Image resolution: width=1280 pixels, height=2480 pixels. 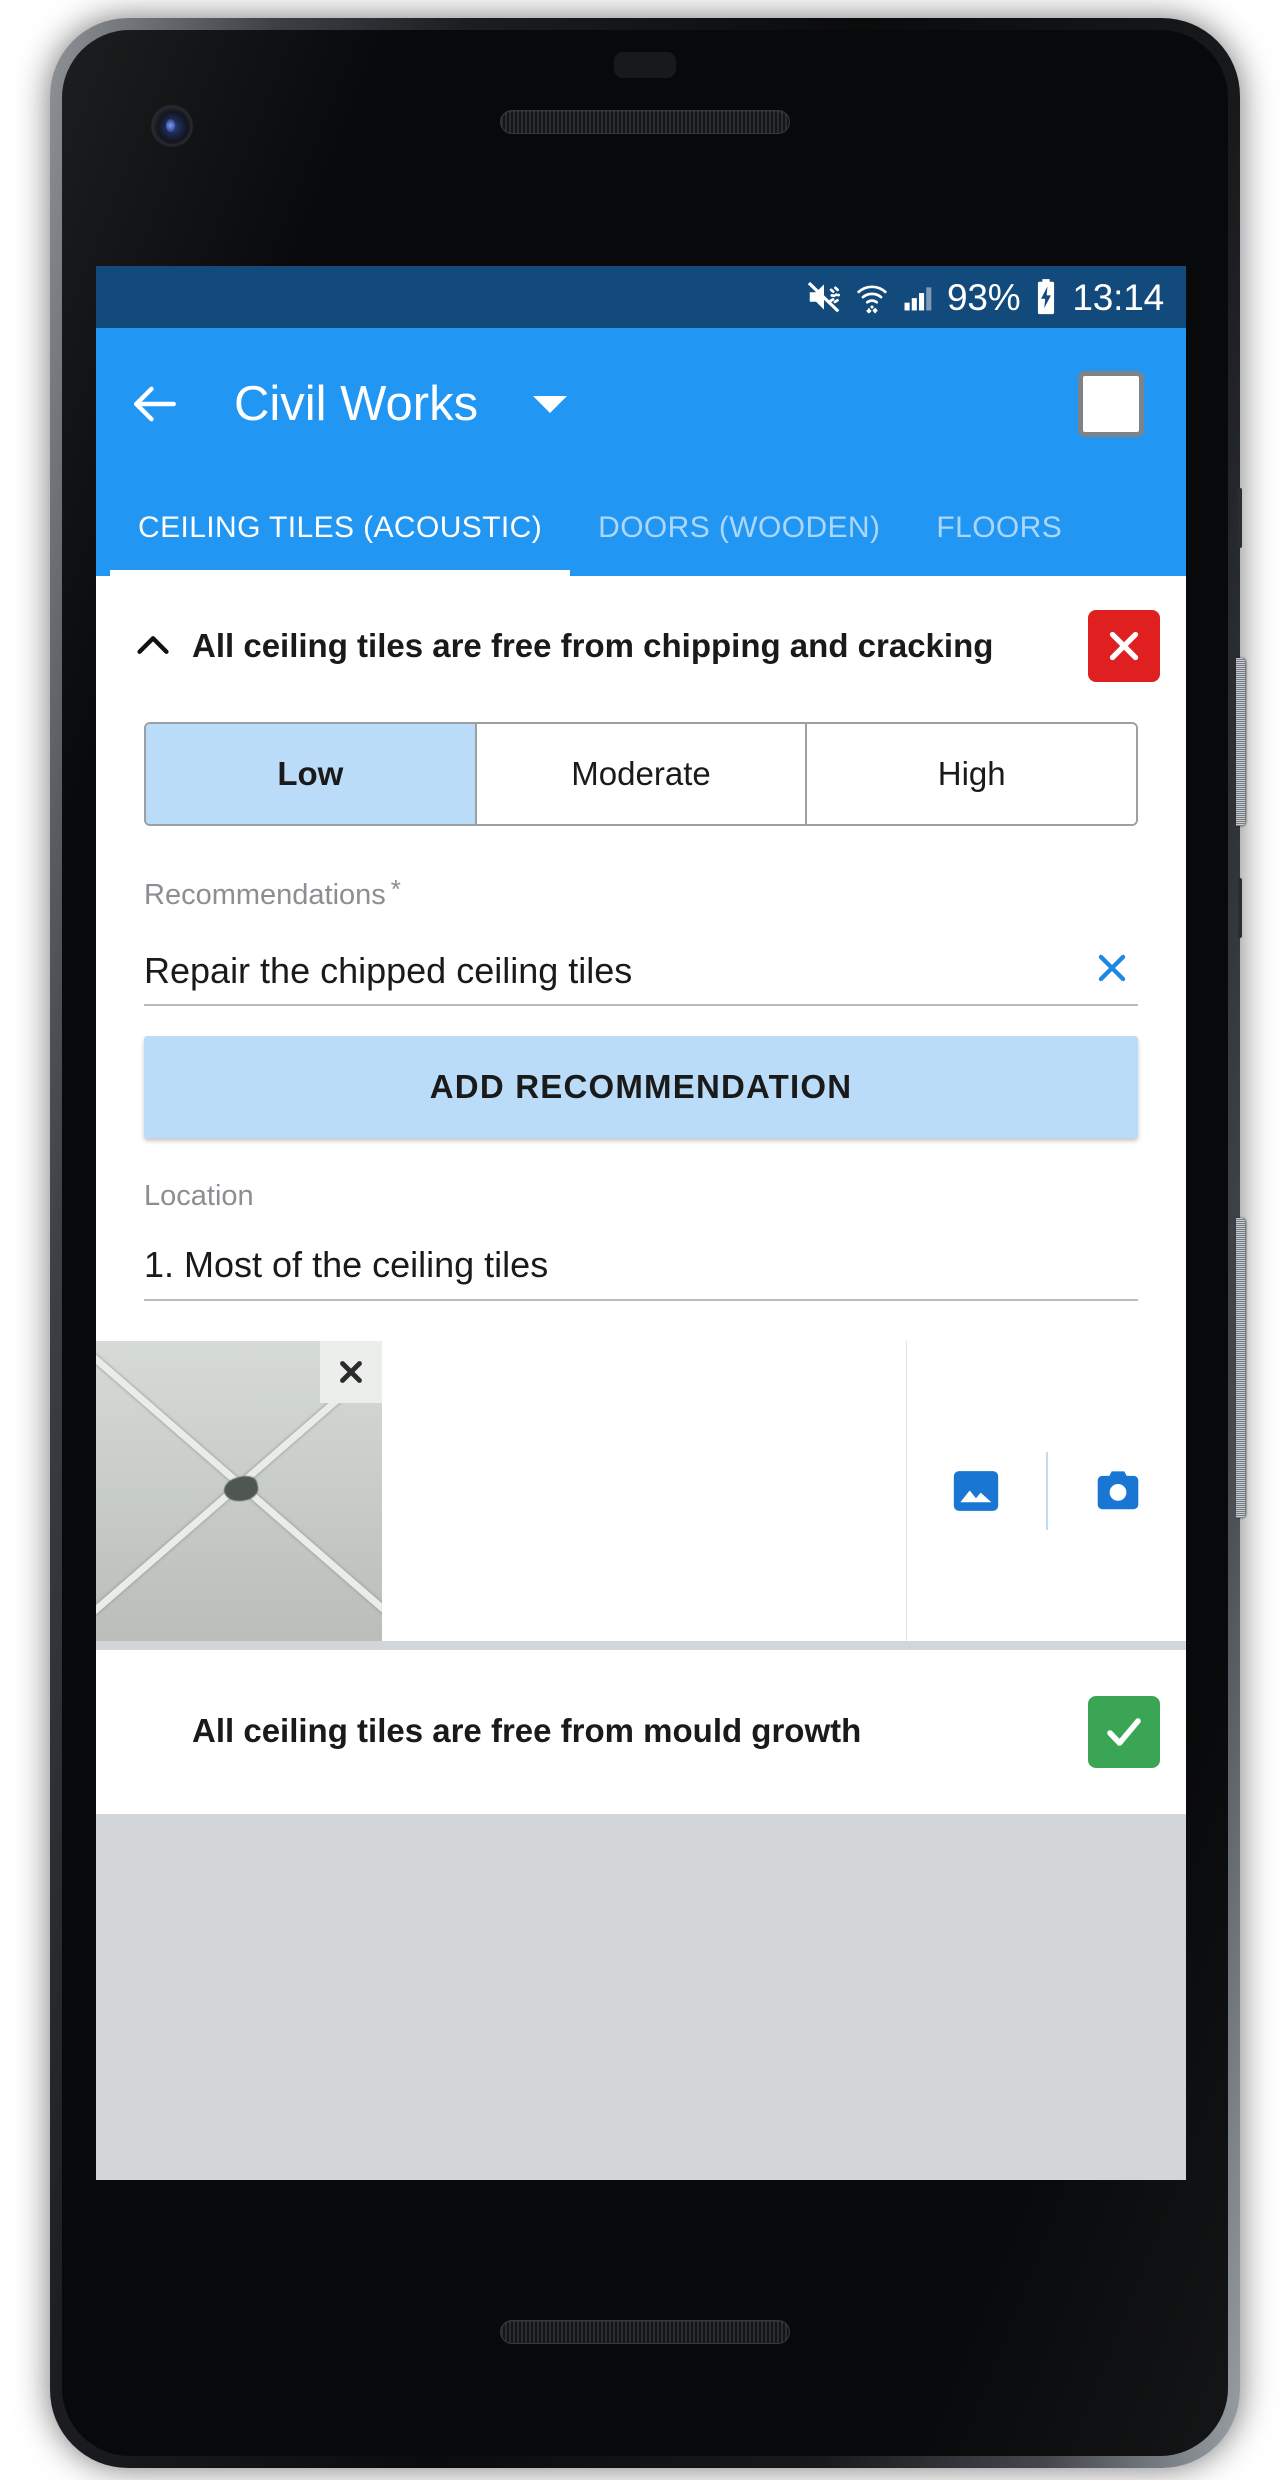 I want to click on location-label: Location, so click(x=199, y=1196).